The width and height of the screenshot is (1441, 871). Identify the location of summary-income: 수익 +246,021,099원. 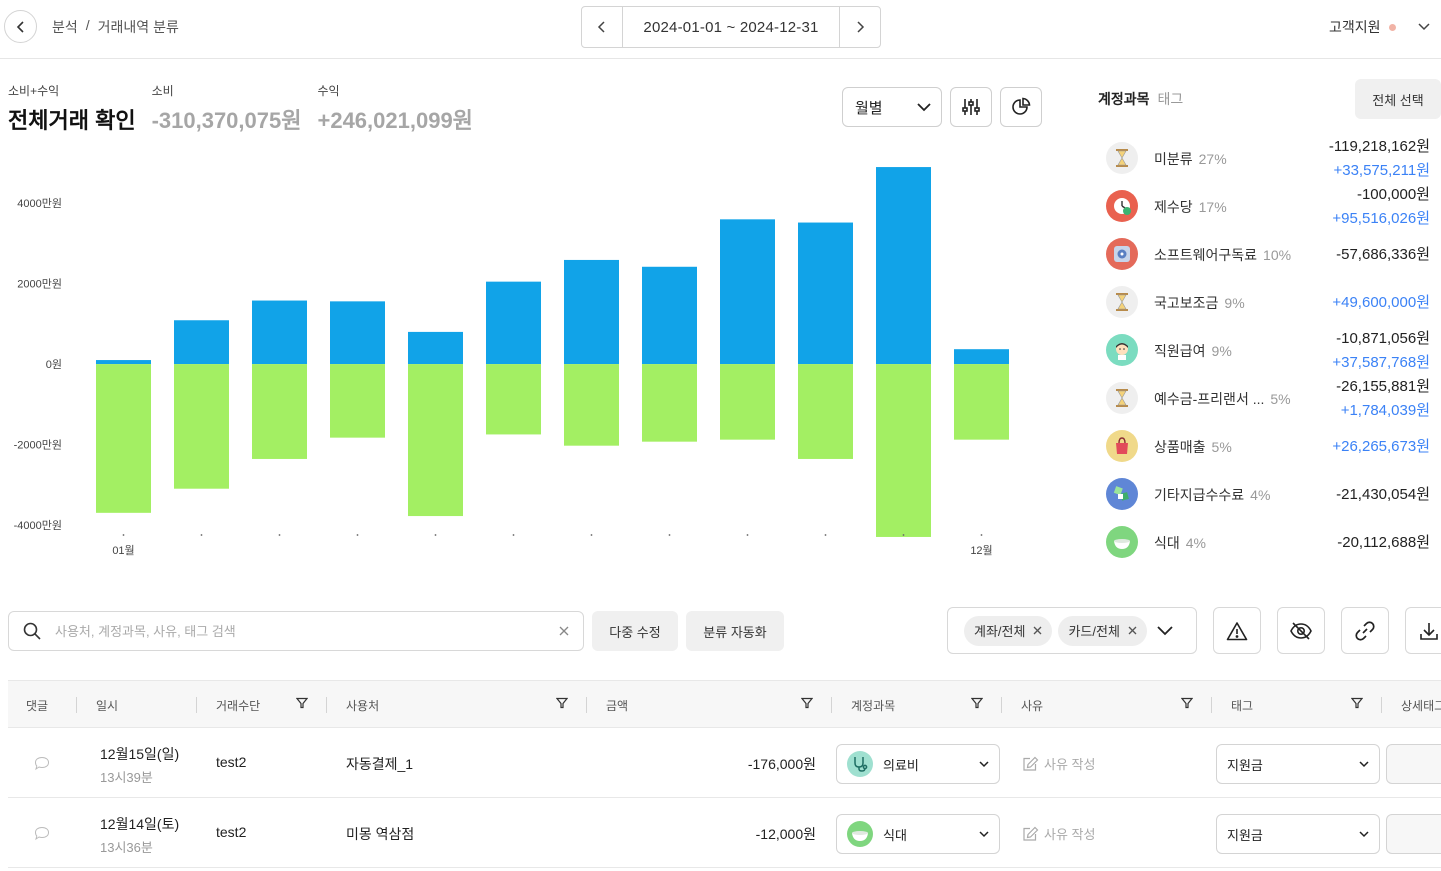
(394, 108).